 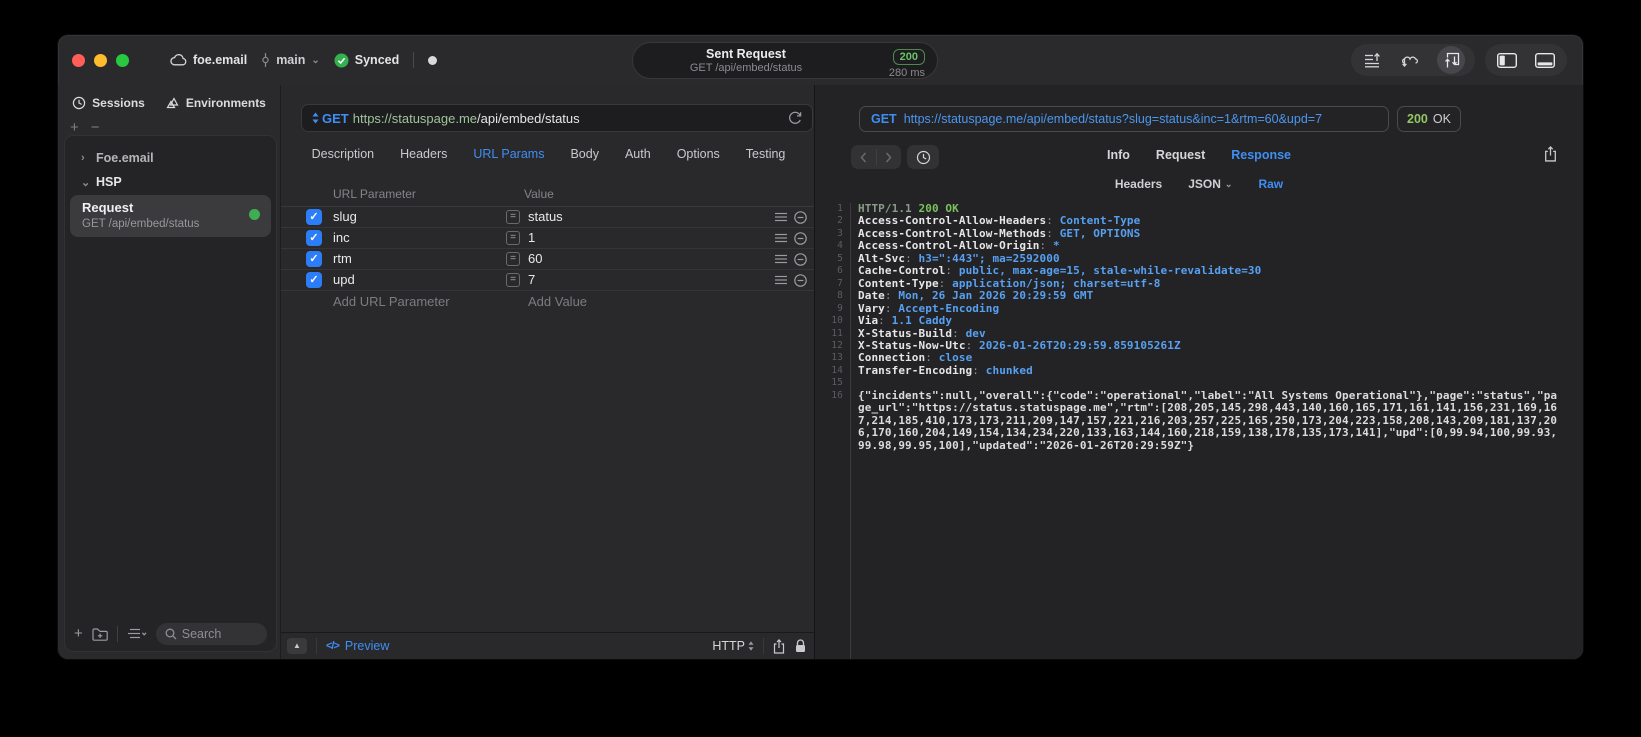 I want to click on line-number: 12, so click(x=837, y=345).